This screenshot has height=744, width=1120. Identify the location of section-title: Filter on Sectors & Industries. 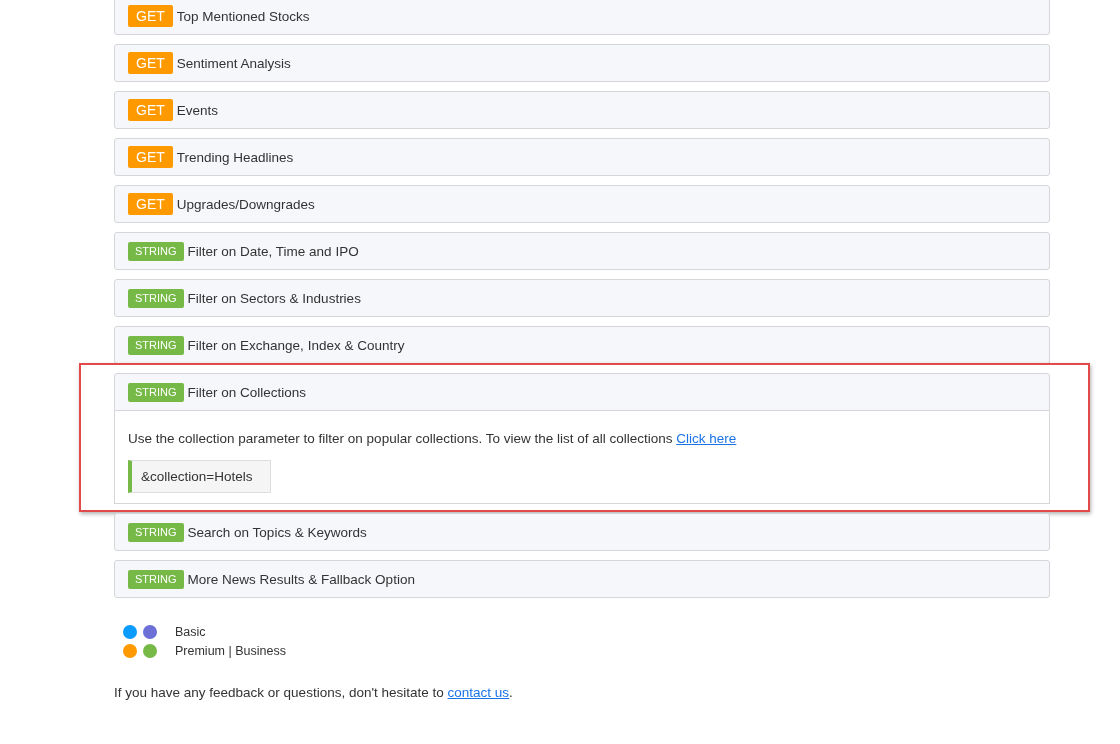
(274, 298).